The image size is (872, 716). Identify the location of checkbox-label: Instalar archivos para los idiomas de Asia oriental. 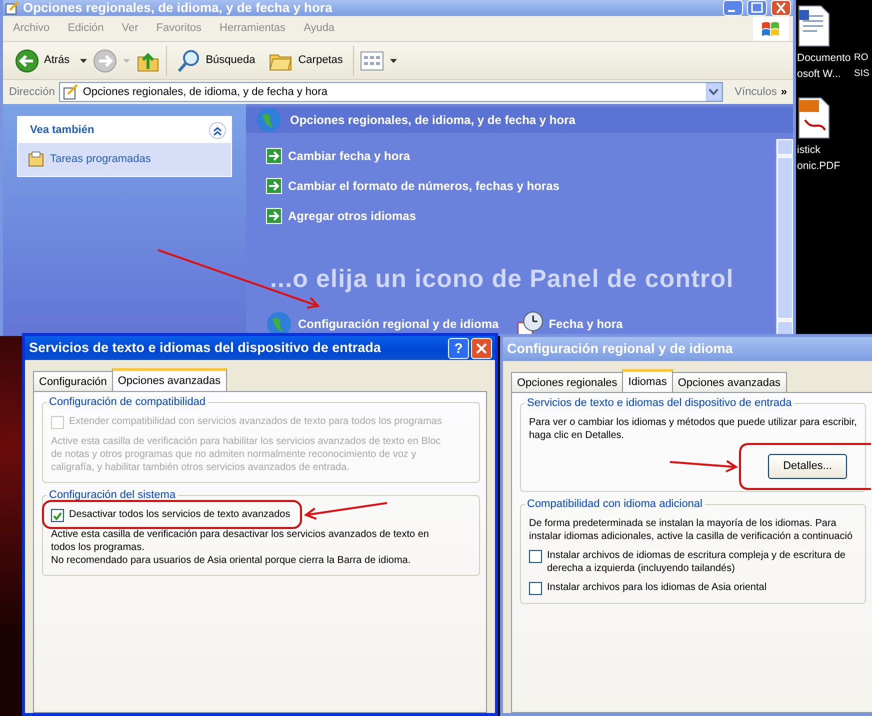
(657, 587).